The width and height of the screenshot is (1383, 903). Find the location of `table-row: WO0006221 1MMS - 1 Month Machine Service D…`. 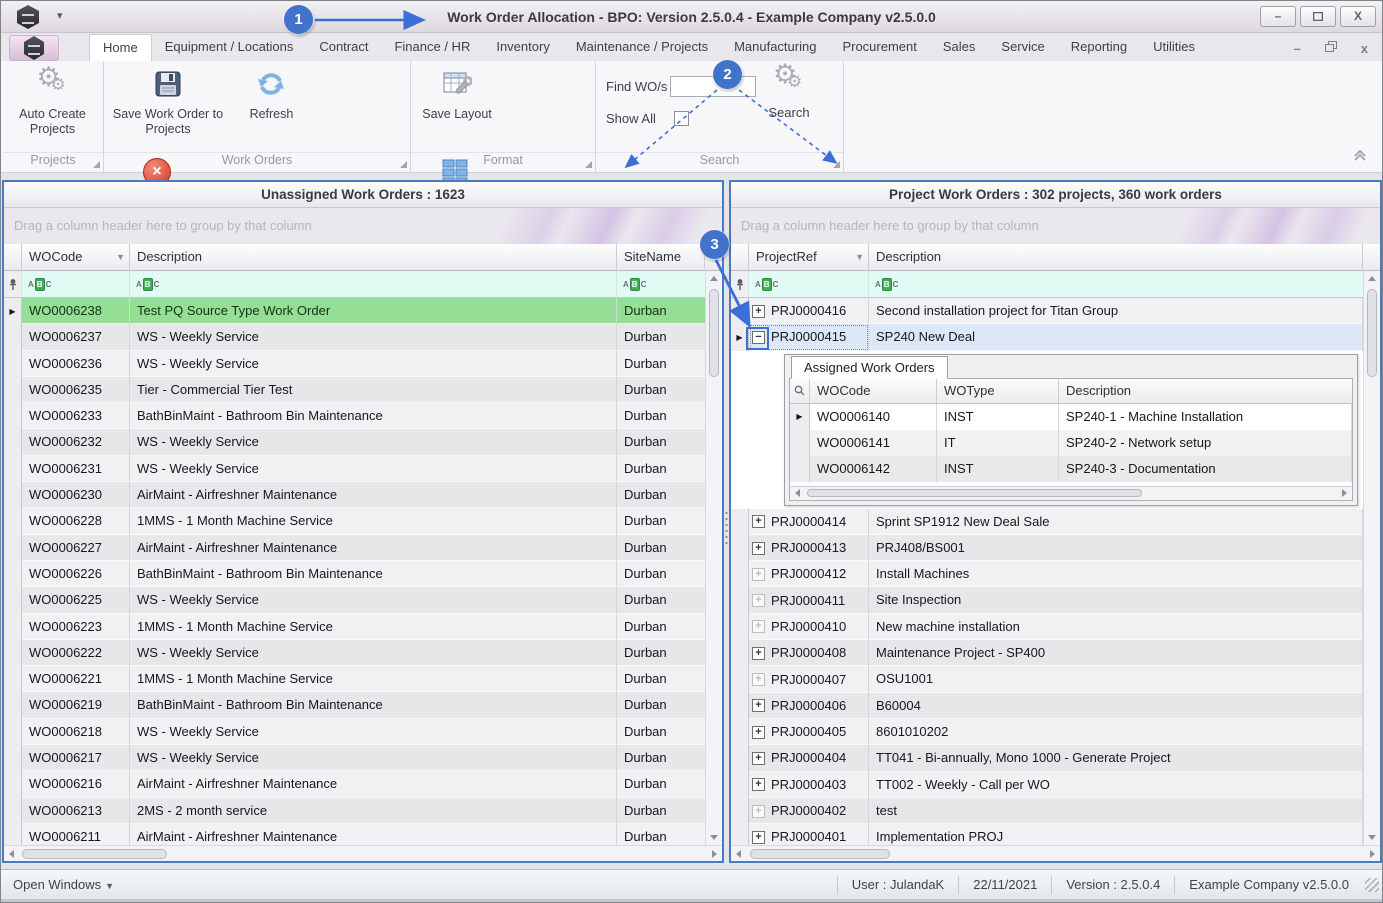

table-row: WO0006221 1MMS - 1 Month Machine Service D… is located at coordinates (354, 679).